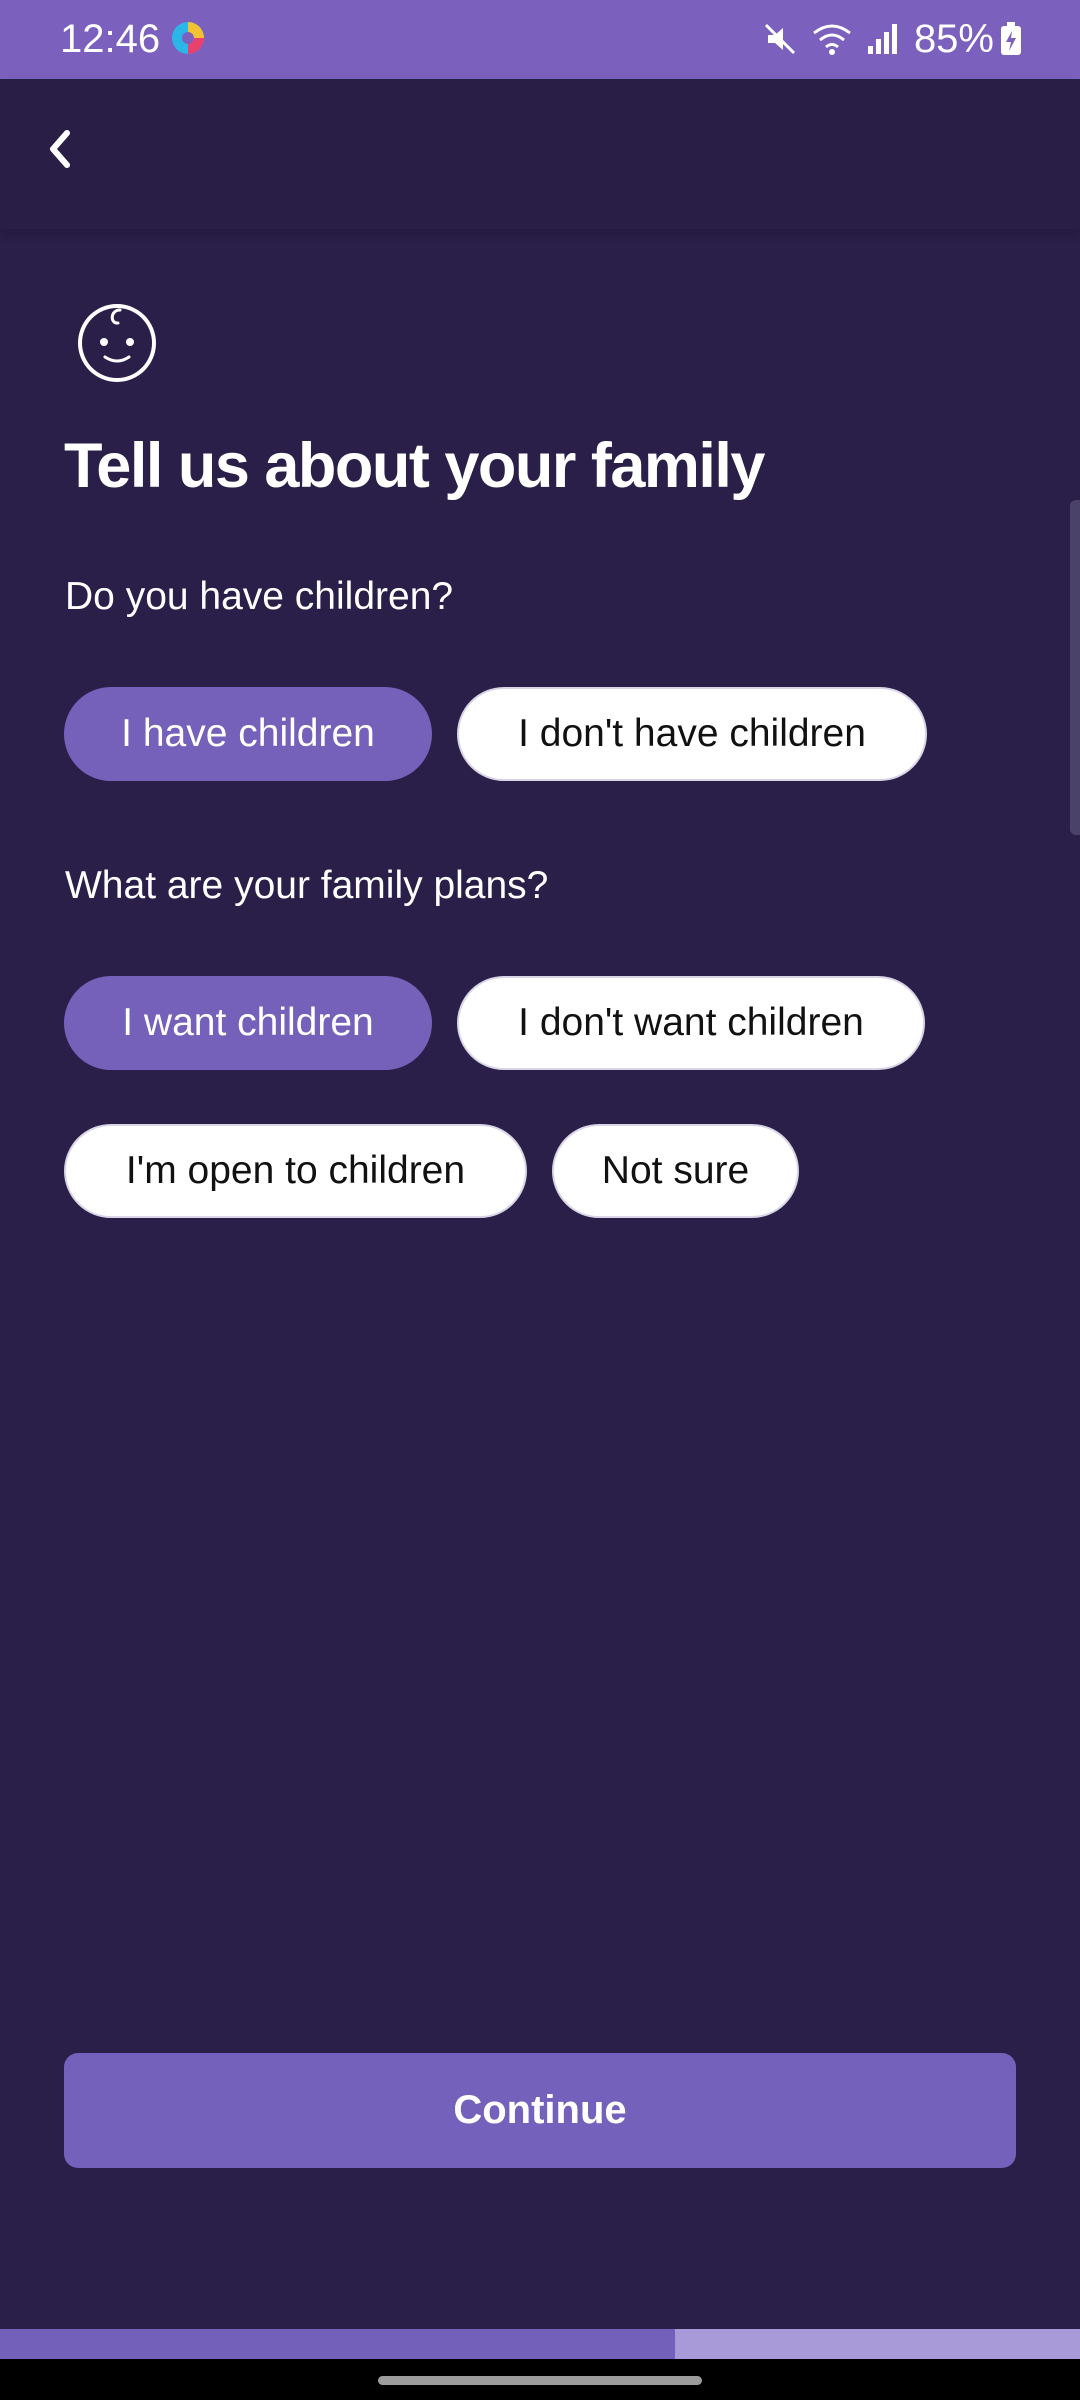 This screenshot has height=2400, width=1080. Describe the element at coordinates (188, 38) in the screenshot. I see `app-notification-icon` at that location.